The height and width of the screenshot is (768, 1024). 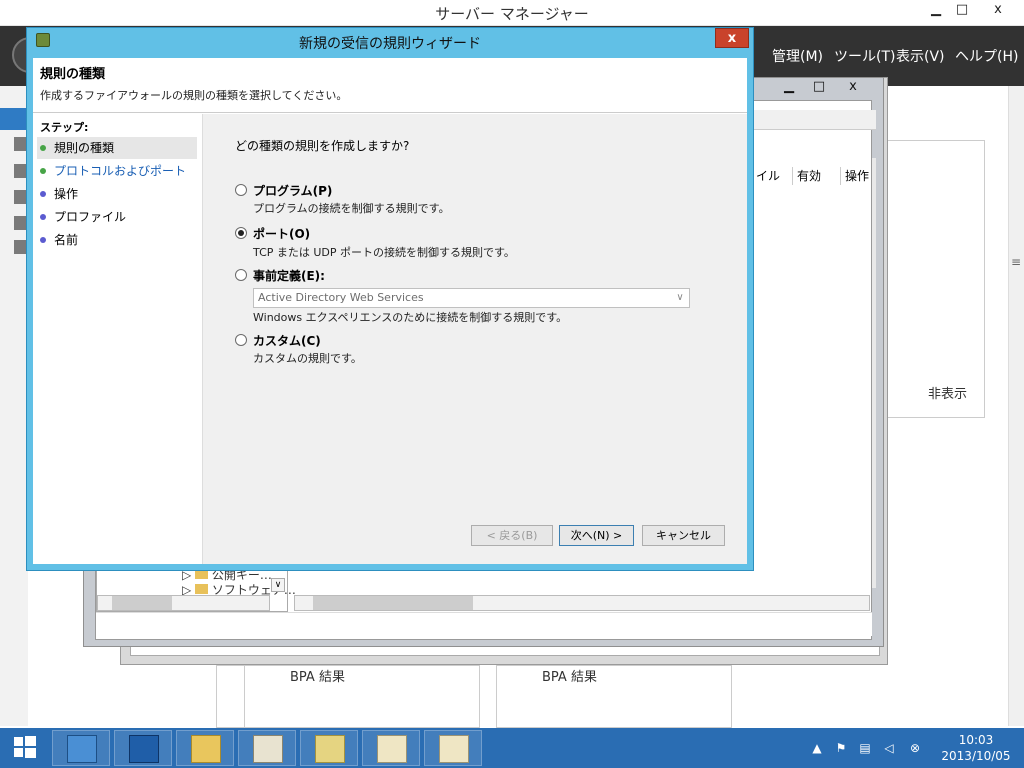 I want to click on taskbar-server-manager, so click(x=81, y=748).